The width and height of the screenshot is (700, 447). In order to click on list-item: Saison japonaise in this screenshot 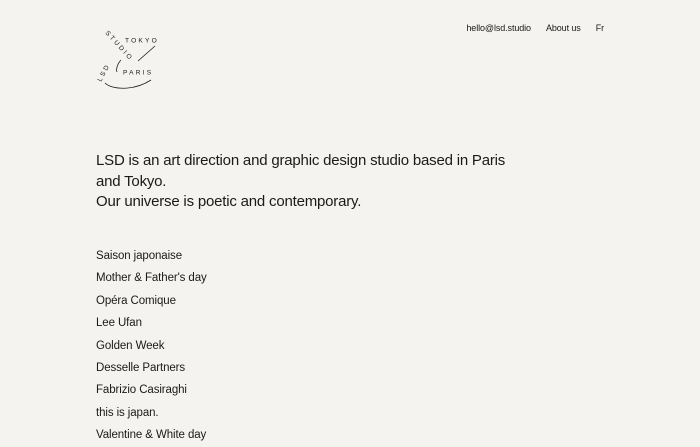, I will do `click(151, 256)`.